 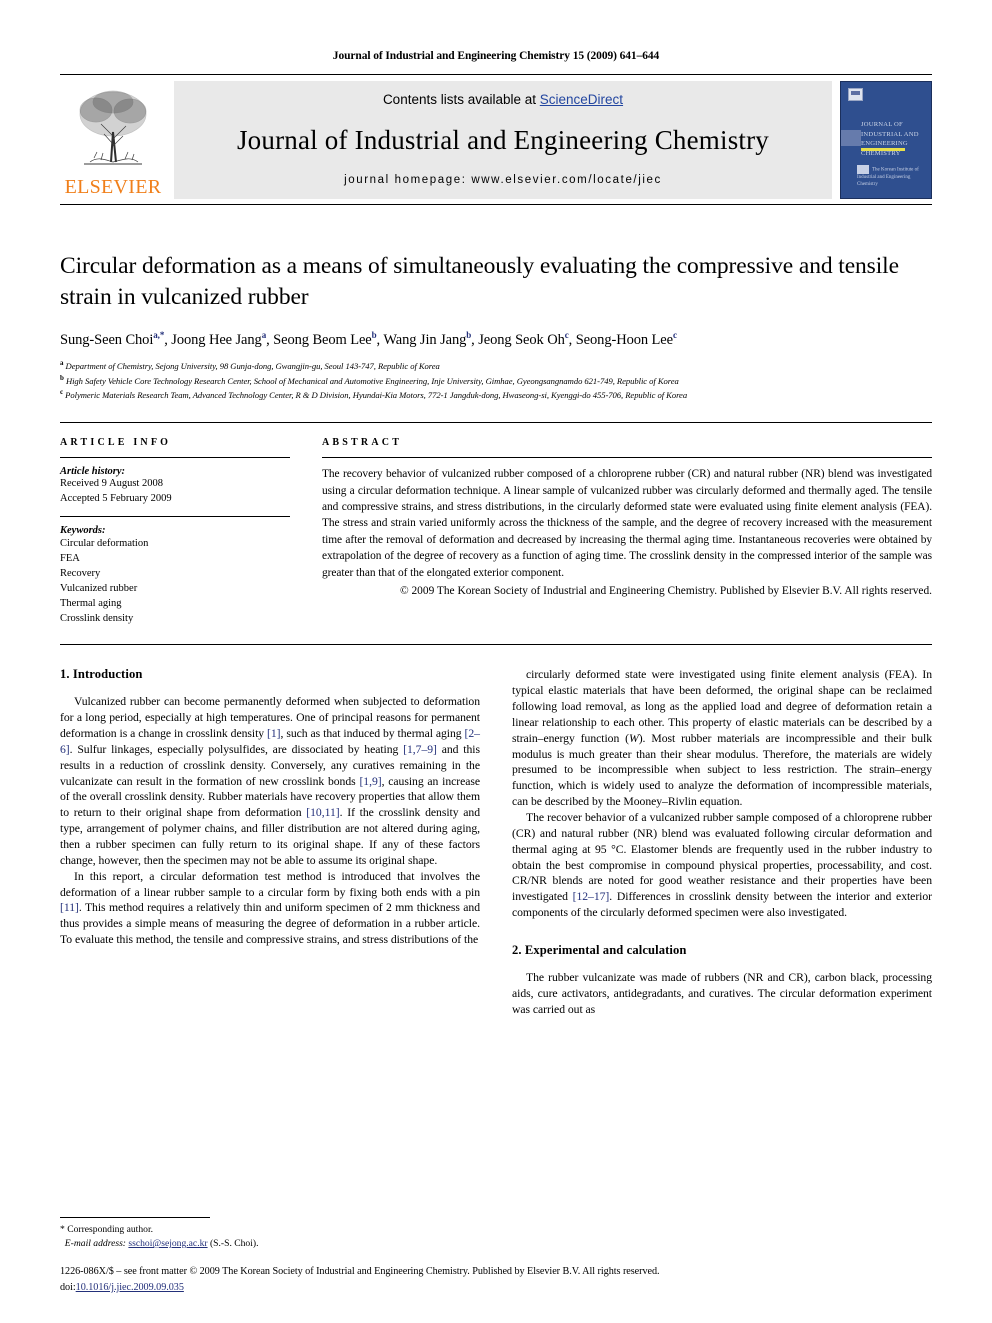 I want to click on citation-link: [1], so click(x=274, y=733).